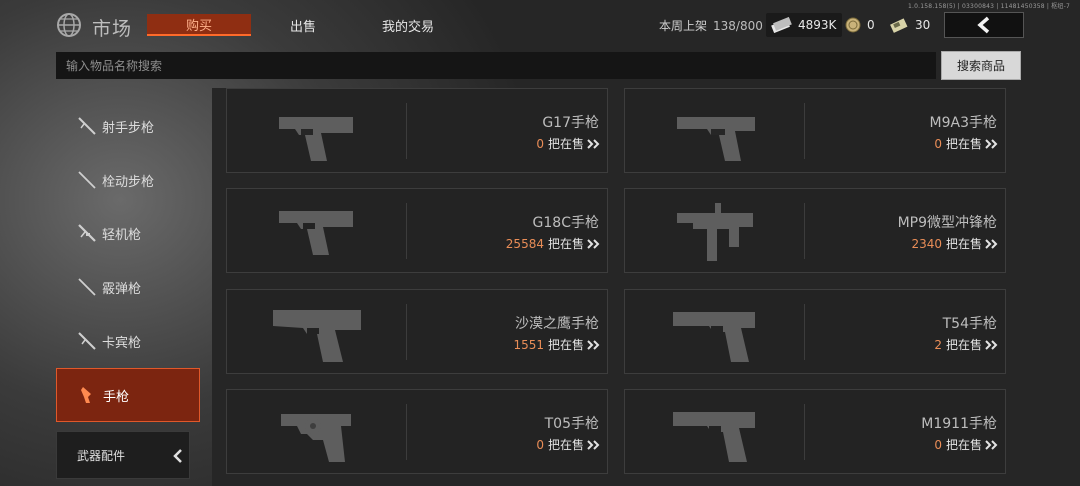  What do you see at coordinates (947, 223) in the screenshot?
I see `item-name: MP9微型冲锋枪` at bounding box center [947, 223].